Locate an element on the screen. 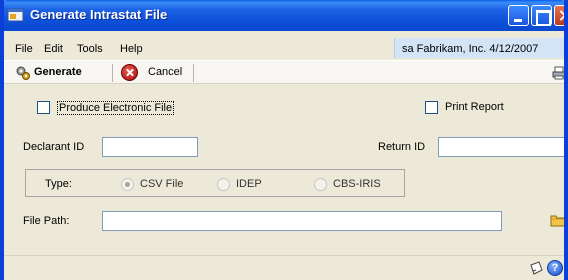 Image resolution: width=568 pixels, height=280 pixels. declarant-id-label: Declarant ID is located at coordinates (54, 147).